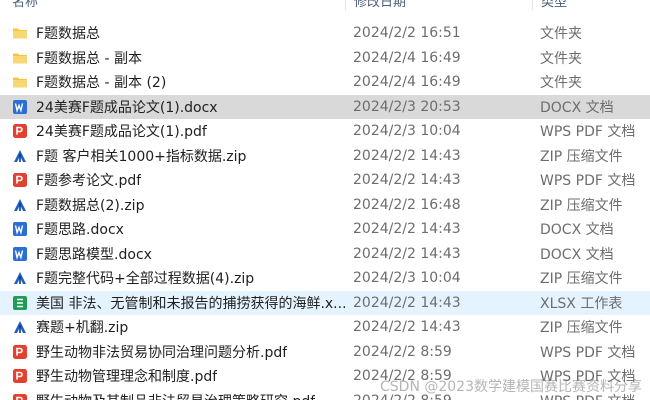  What do you see at coordinates (172, 5) in the screenshot?
I see `column-header-name: 名称` at bounding box center [172, 5].